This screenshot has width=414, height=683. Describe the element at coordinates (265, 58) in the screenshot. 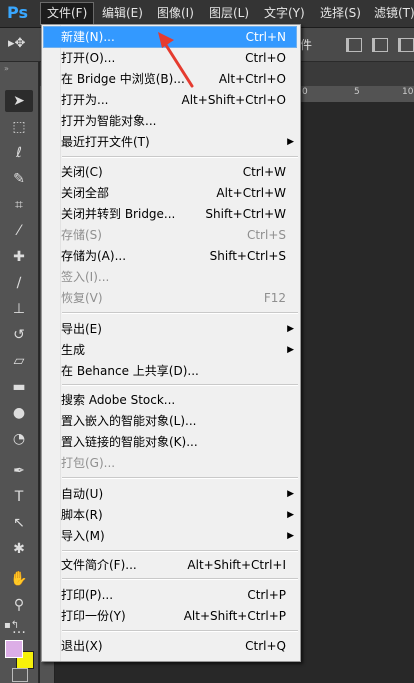

I see `menu-item-shortcut: Ctrl+O` at that location.